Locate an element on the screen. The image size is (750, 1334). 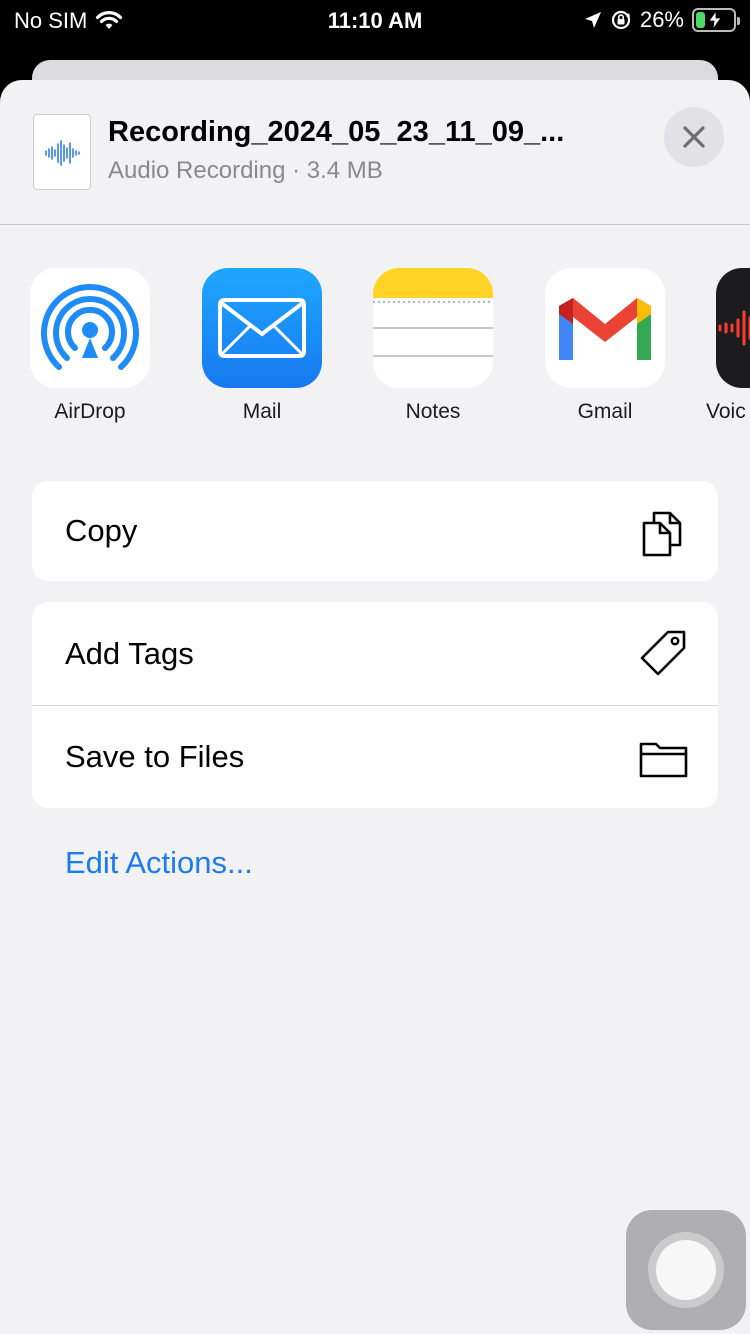
charging-bolt-icon is located at coordinates (715, 20).